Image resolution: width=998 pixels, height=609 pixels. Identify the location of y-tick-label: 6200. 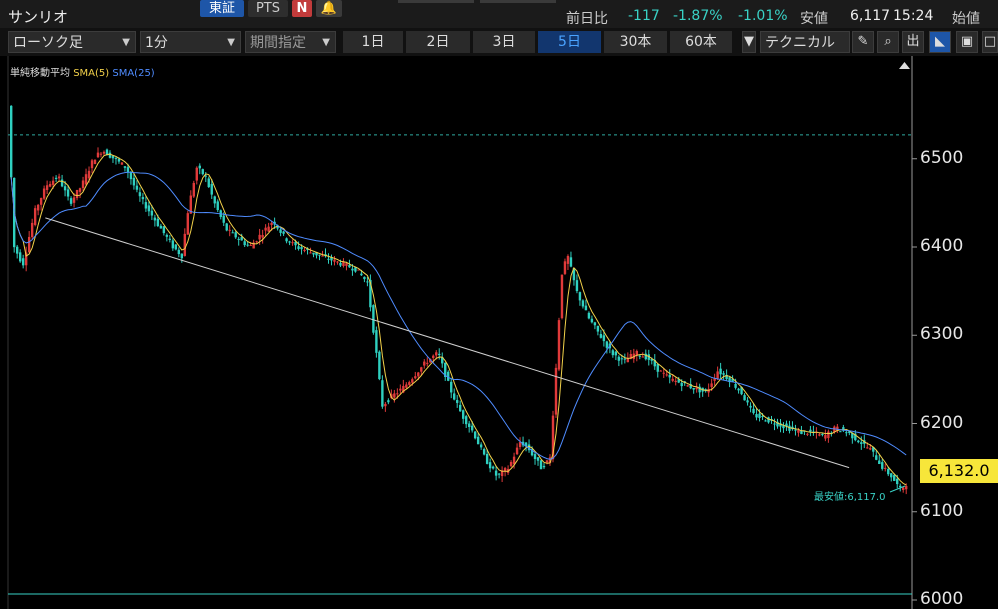
(942, 422).